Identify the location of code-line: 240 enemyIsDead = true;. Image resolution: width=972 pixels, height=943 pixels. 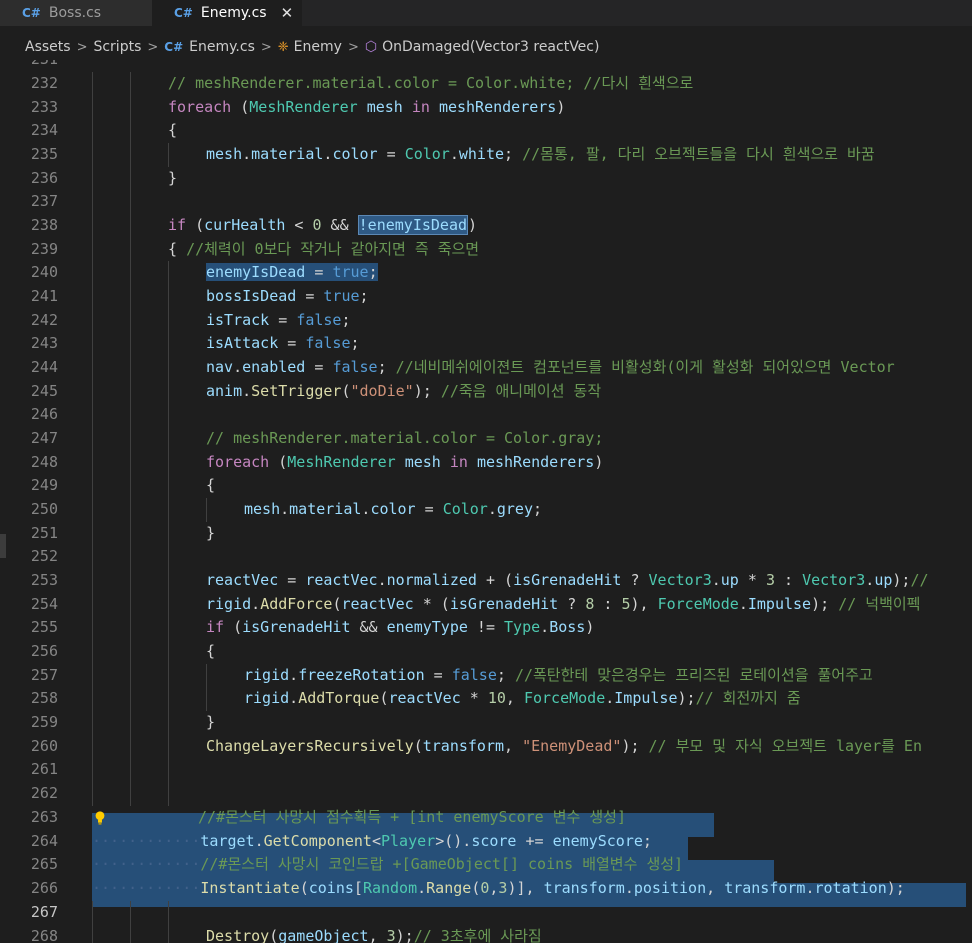
(486, 273).